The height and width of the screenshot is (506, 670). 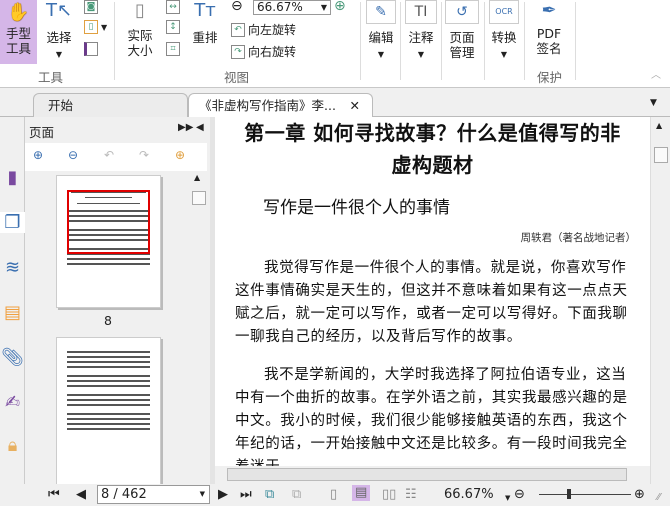 I want to click on page-number-input: 8 / 462 ▼, so click(x=153, y=494).